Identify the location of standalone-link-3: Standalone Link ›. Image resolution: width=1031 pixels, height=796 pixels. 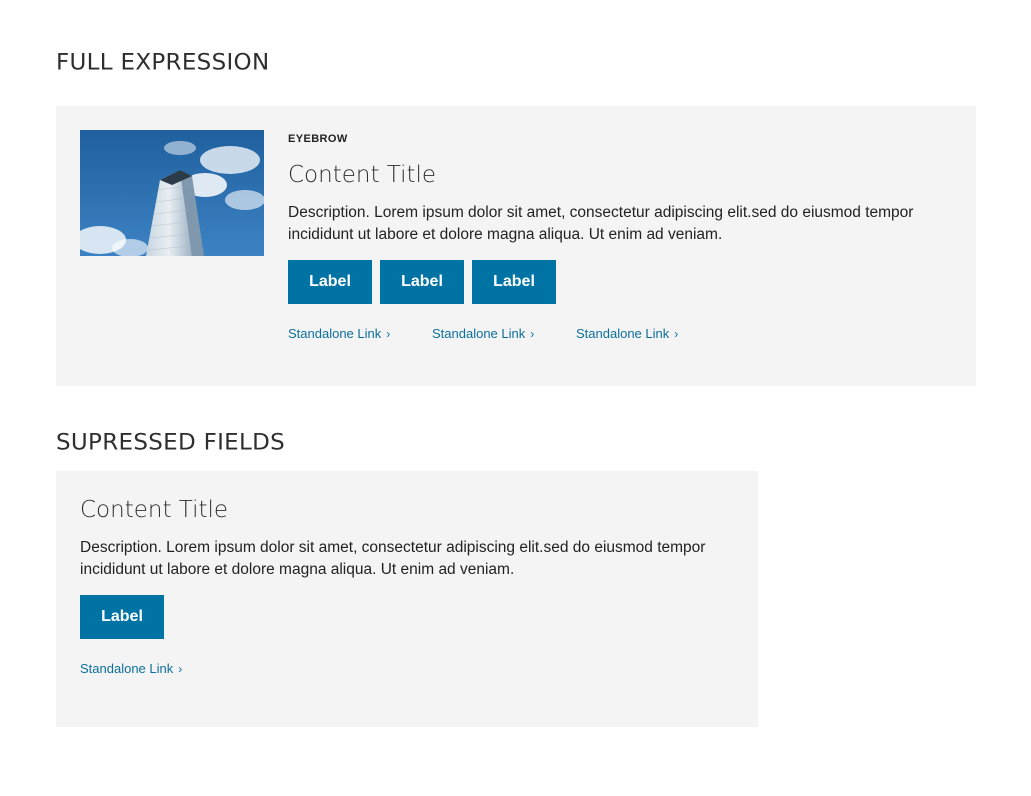
(632, 333).